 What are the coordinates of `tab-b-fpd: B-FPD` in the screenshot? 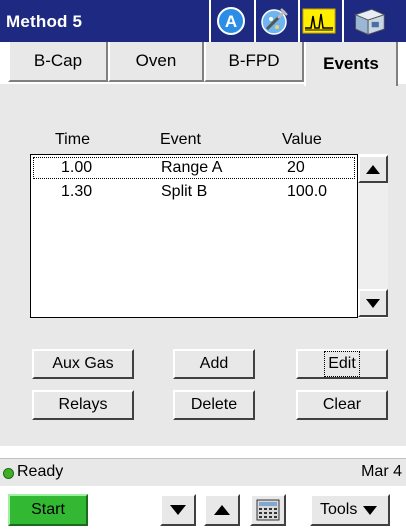 It's located at (254, 62).